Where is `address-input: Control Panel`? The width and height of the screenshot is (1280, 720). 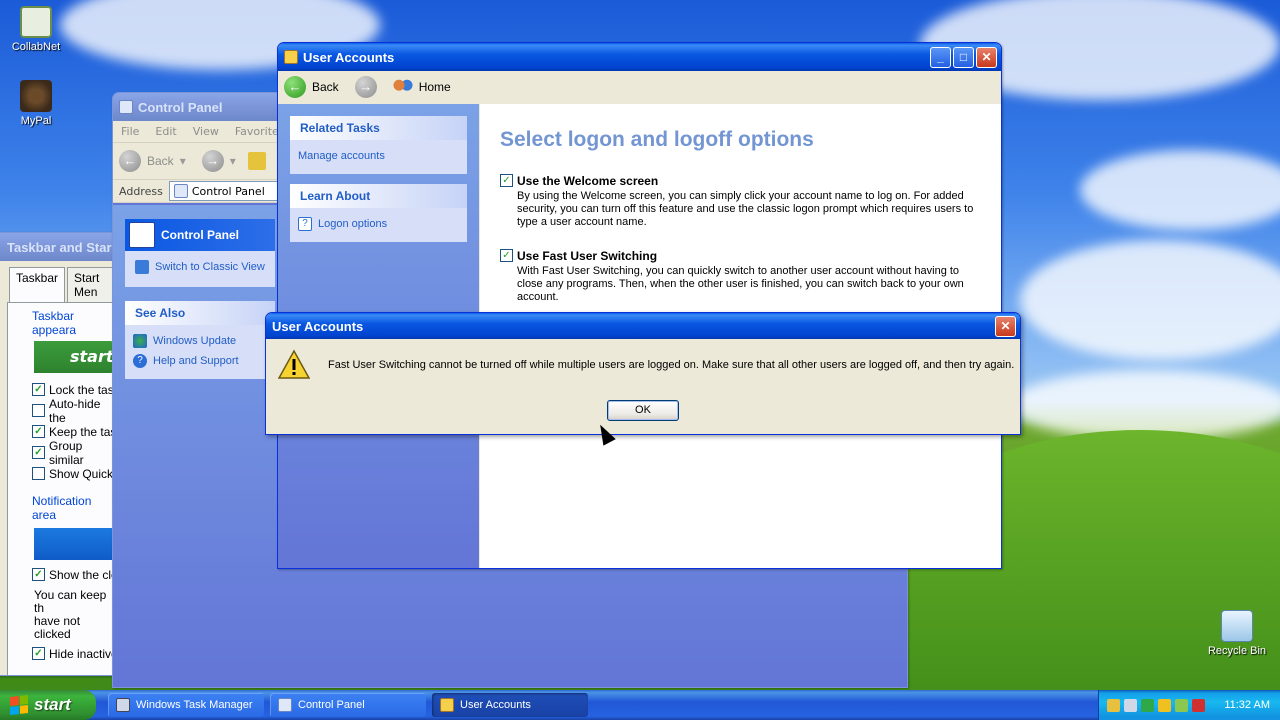
address-input: Control Panel is located at coordinates (228, 191).